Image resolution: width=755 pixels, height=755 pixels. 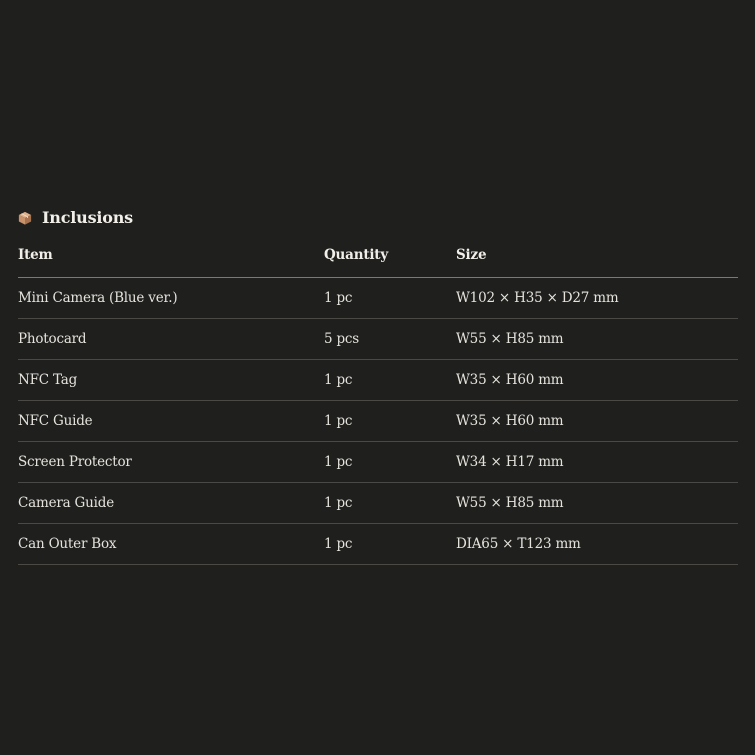 What do you see at coordinates (518, 544) in the screenshot?
I see `cell-size: DIA65 × T123 mm` at bounding box center [518, 544].